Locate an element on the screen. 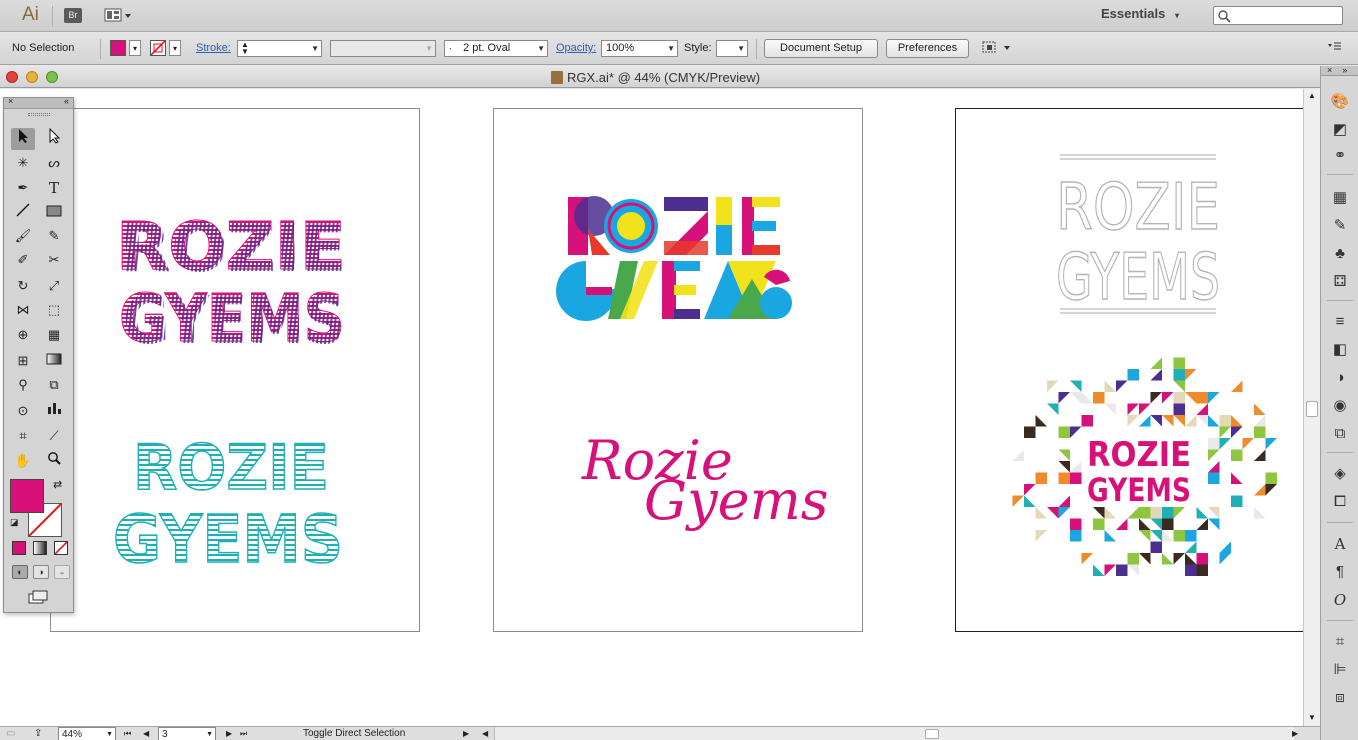  appearance-panel-icon: ◉ is located at coordinates (1340, 406).